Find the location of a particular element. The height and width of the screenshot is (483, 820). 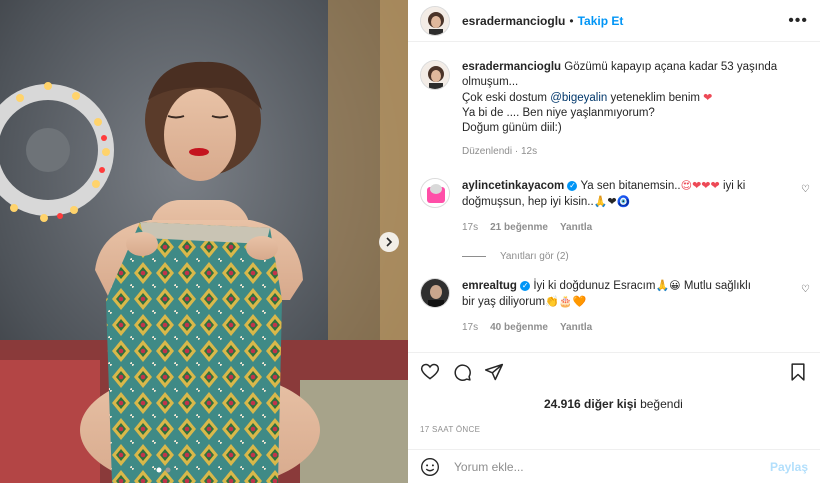

caption-line-2-pre: Çok eski dostum is located at coordinates (506, 98).